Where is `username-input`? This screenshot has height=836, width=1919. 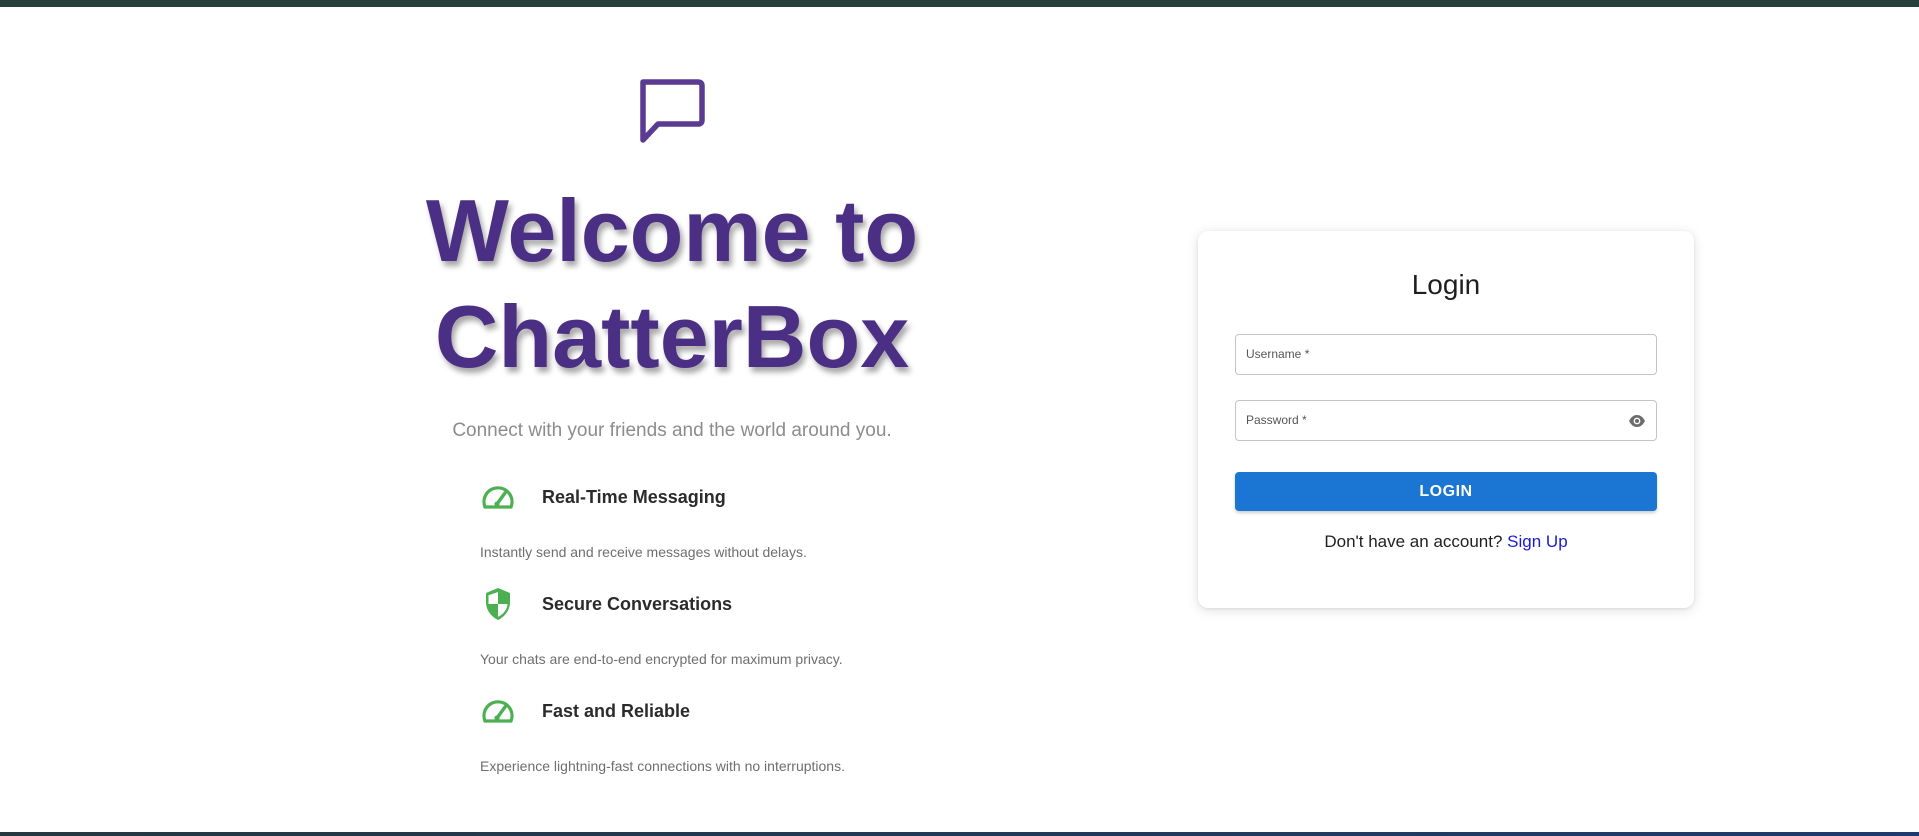
username-input is located at coordinates (1446, 354).